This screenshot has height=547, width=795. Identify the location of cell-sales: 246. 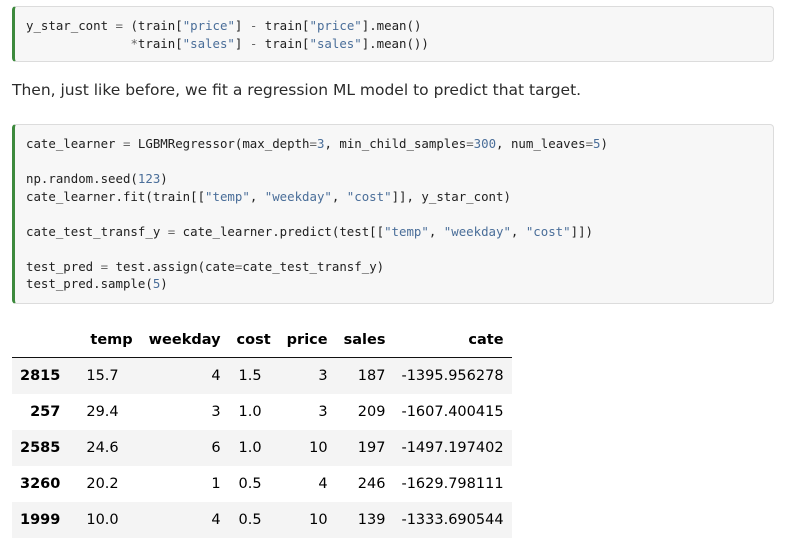
(371, 484).